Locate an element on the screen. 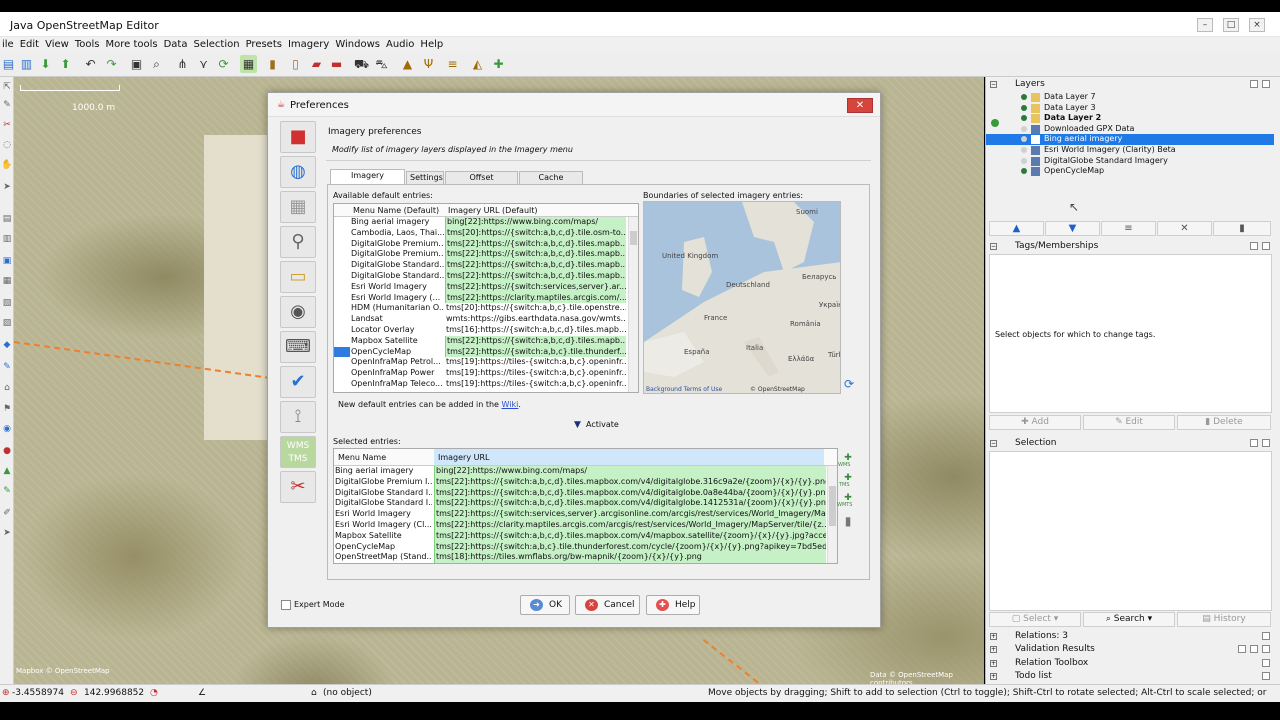 This screenshot has height=720, width=1280. open-file-icon: ▤ is located at coordinates (8, 64).